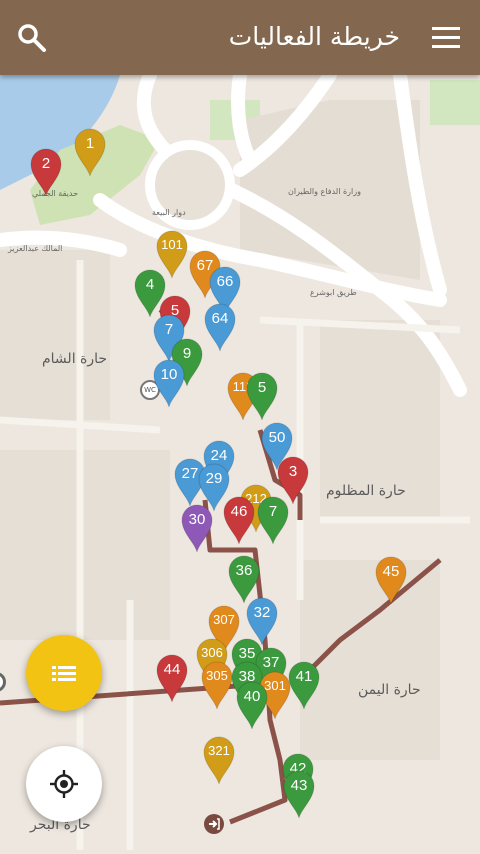 The width and height of the screenshot is (480, 854). I want to click on event-pin: 44, so click(172, 678).